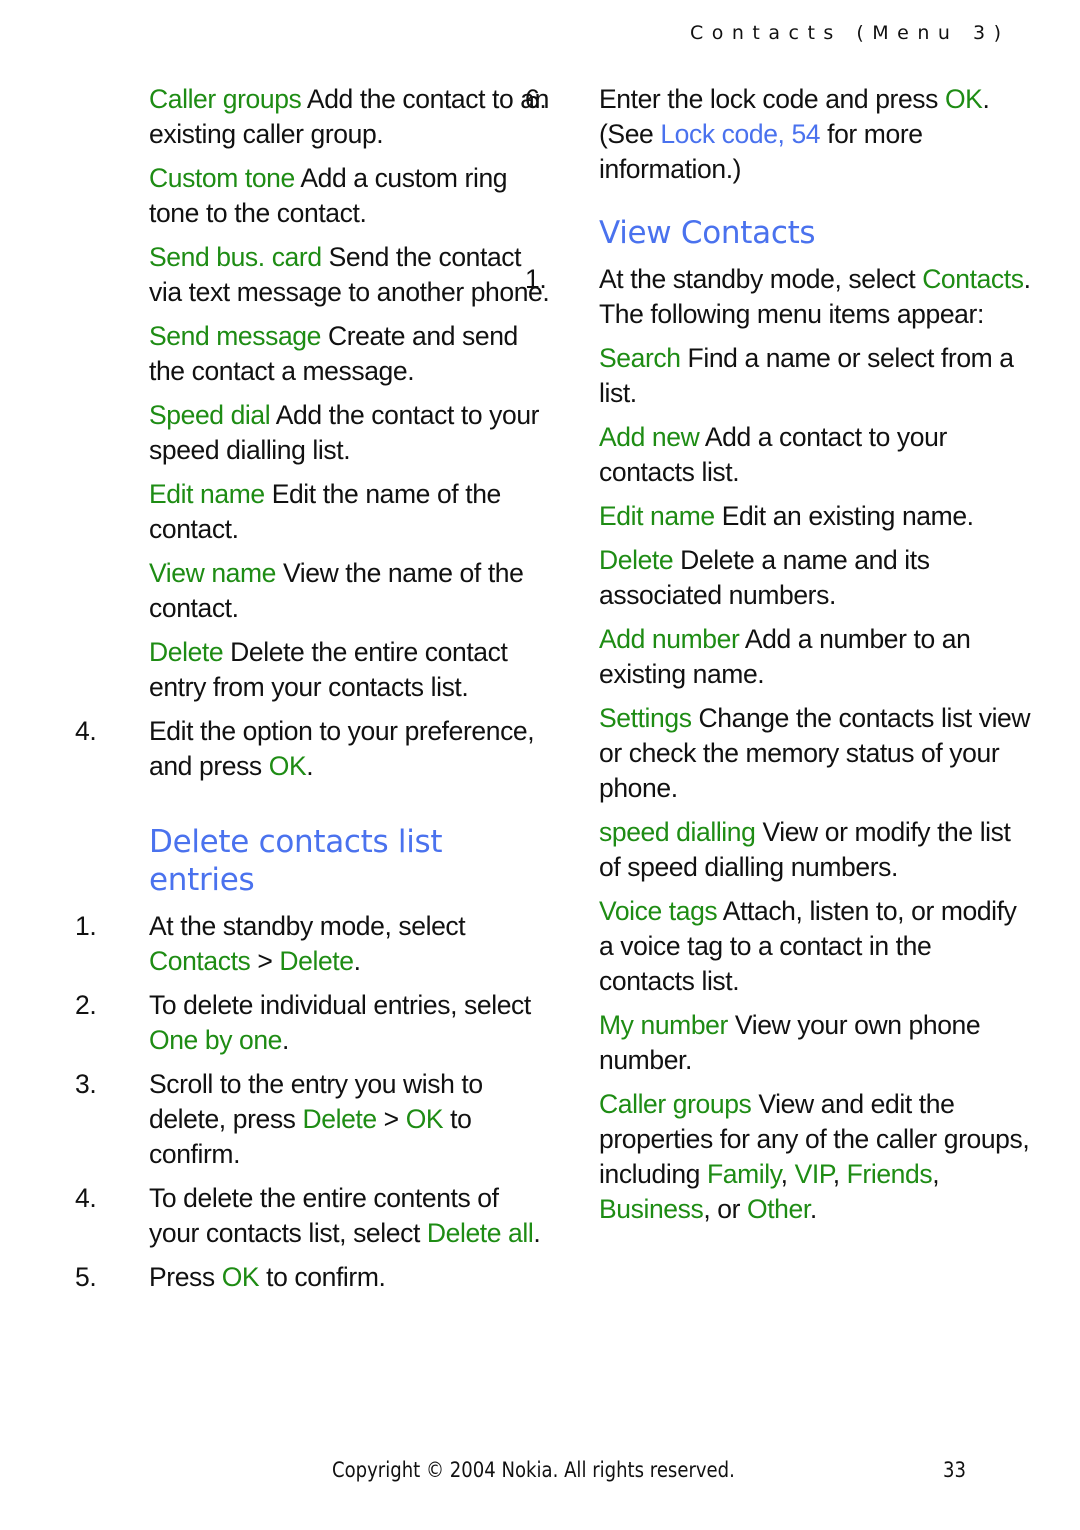 The image size is (1080, 1530). Describe the element at coordinates (185, 1277) in the screenshot. I see `step-text: Press` at that location.